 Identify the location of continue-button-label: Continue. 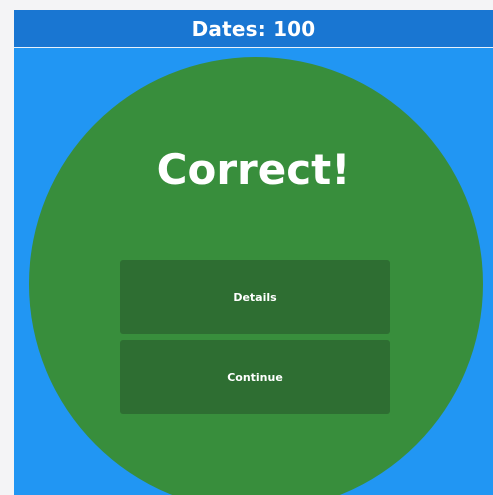
(255, 377).